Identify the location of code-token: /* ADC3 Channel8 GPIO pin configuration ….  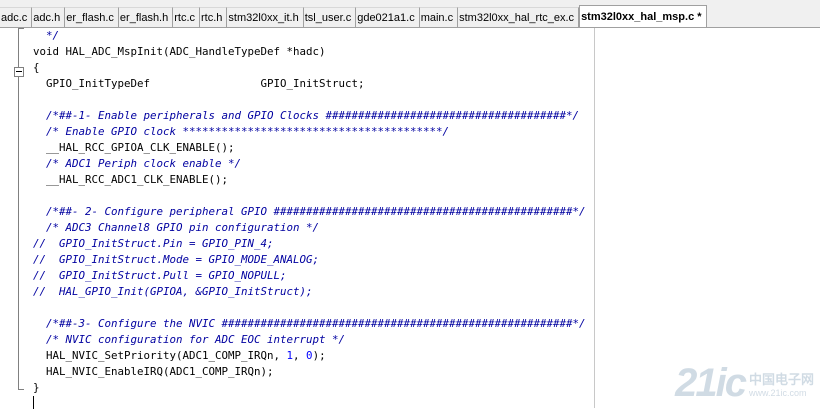
(176, 227).